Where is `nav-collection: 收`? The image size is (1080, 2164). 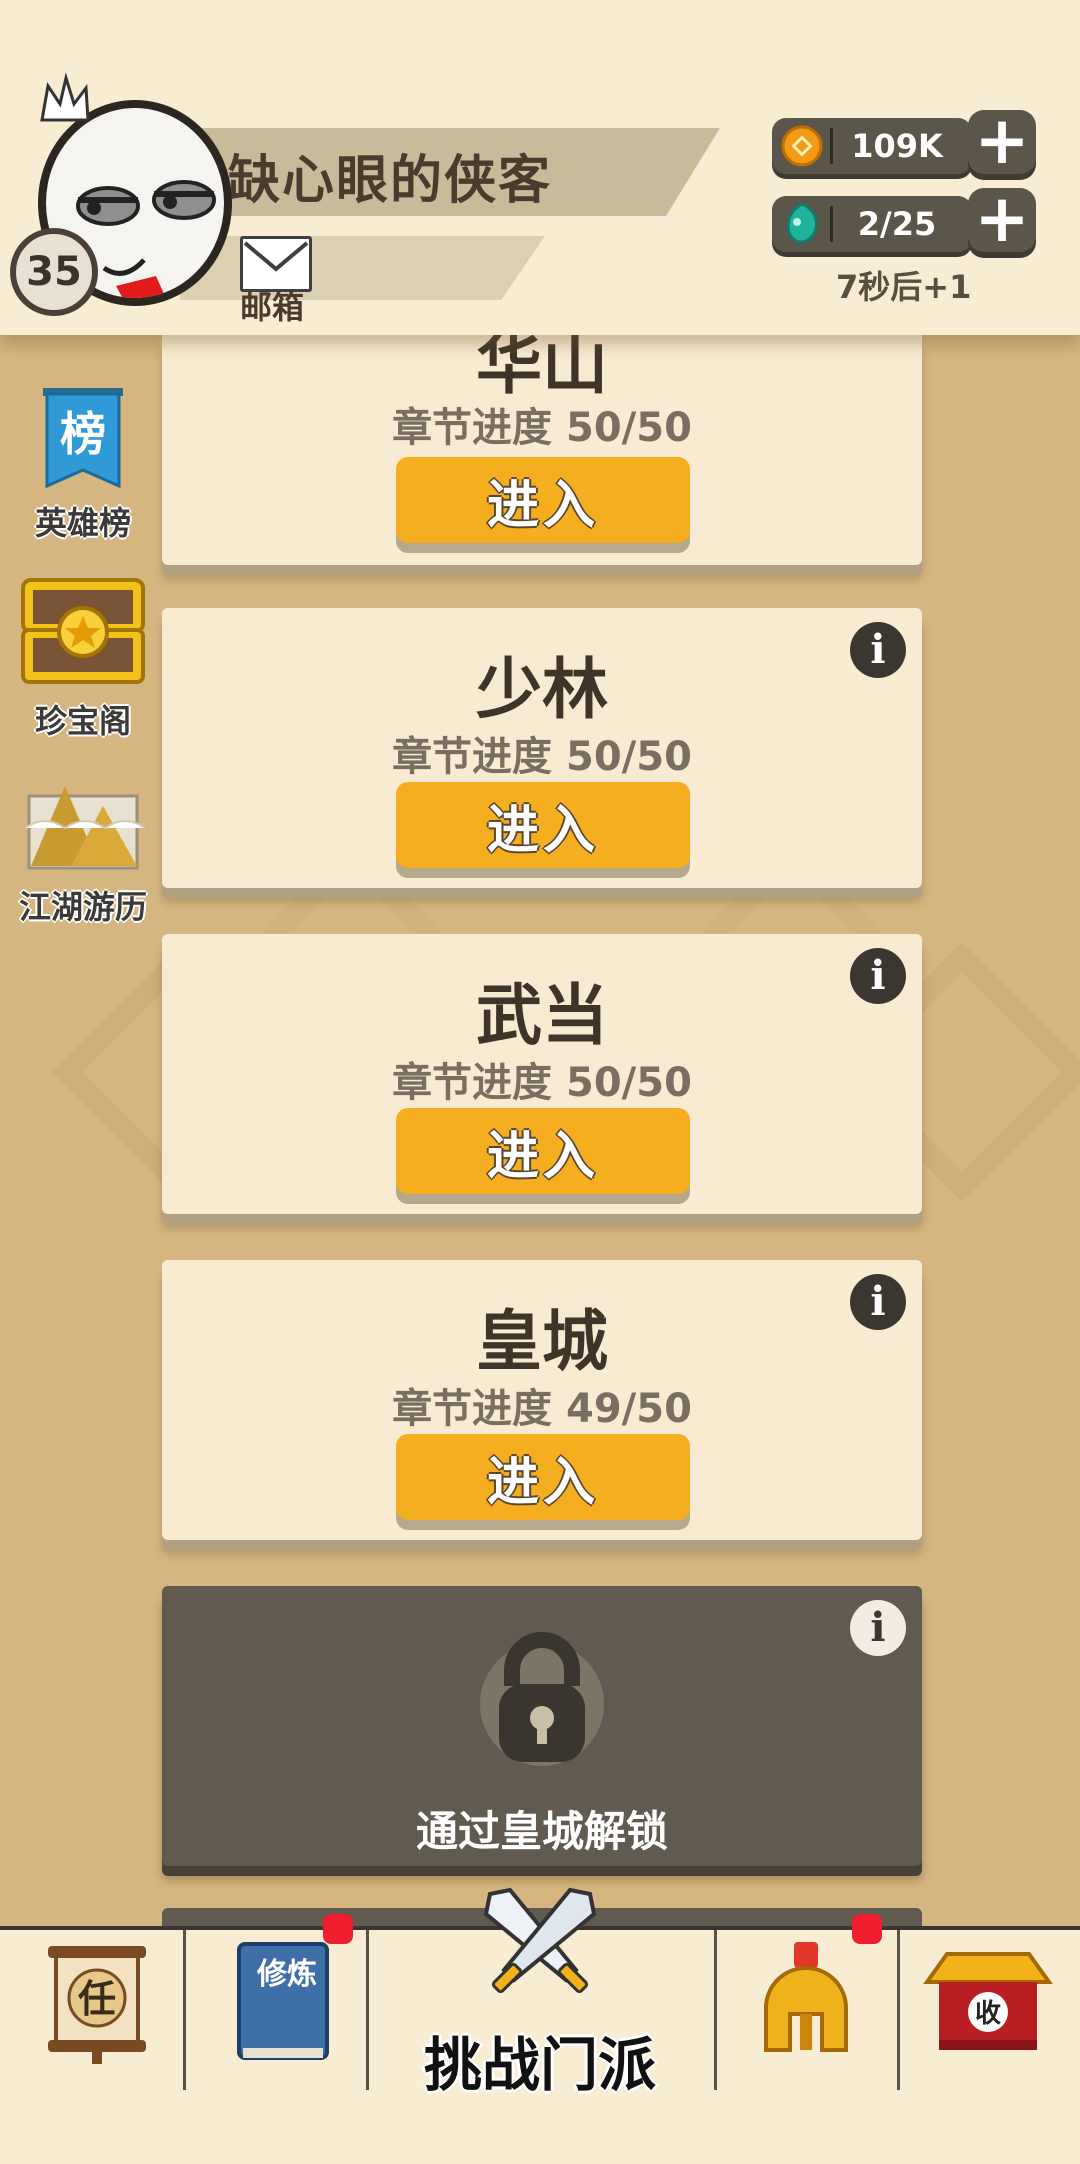
nav-collection: 收 is located at coordinates (988, 2010).